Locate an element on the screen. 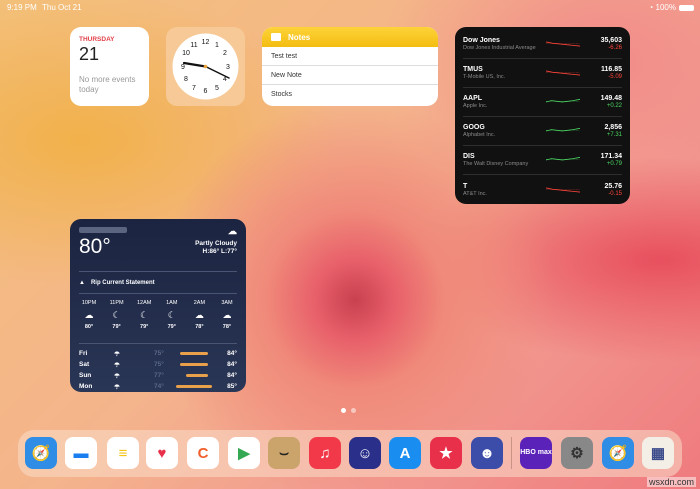  dock-app-hbo-max: HBO max is located at coordinates (536, 453).